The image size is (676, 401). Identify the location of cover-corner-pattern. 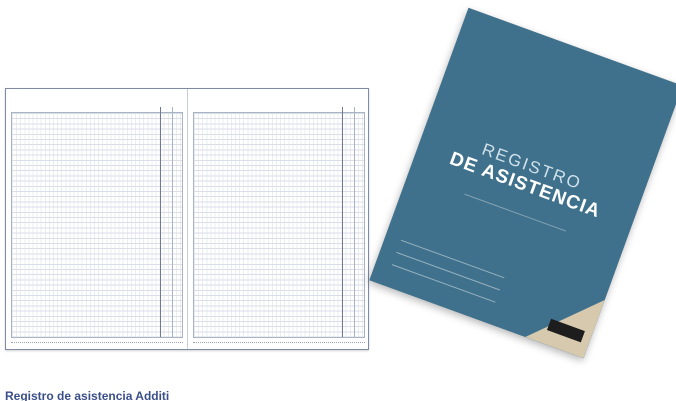
(565, 318).